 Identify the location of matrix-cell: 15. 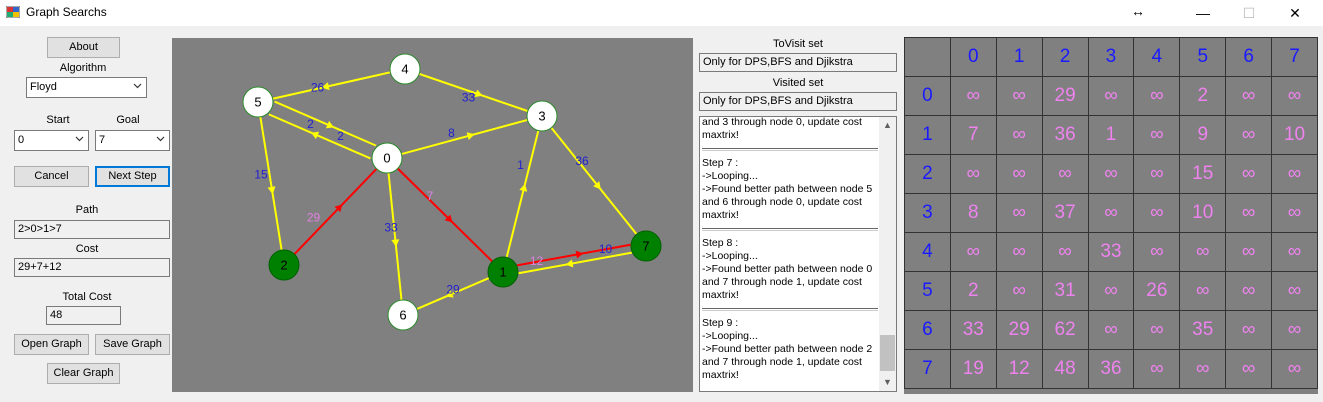
(1203, 174).